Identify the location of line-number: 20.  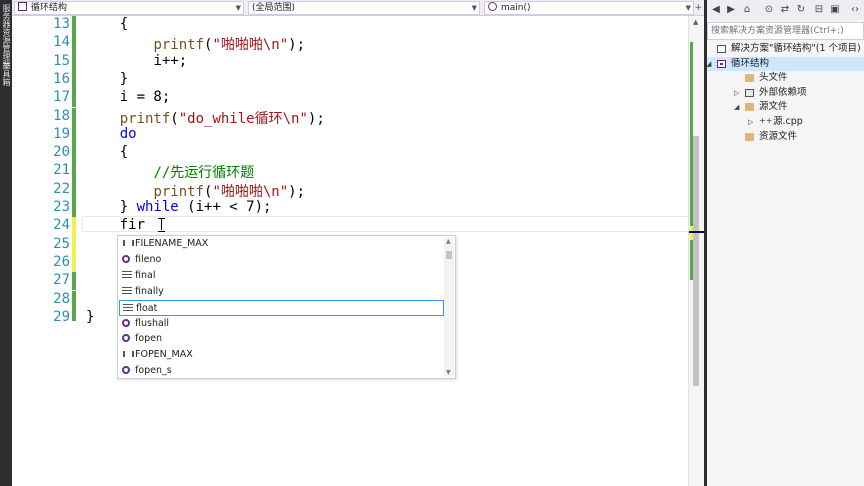
(61, 152).